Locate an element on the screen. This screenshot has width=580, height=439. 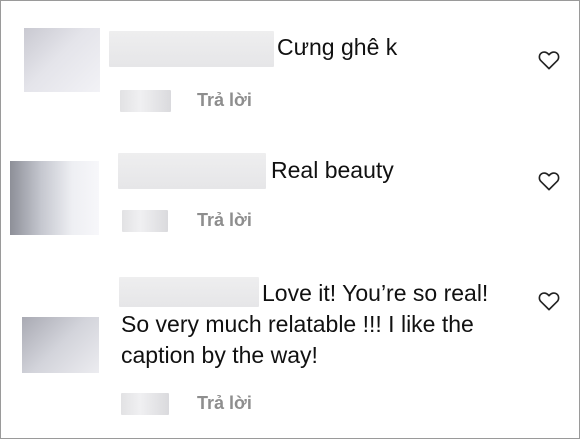
comment-text: Cưng ghê k is located at coordinates (337, 47).